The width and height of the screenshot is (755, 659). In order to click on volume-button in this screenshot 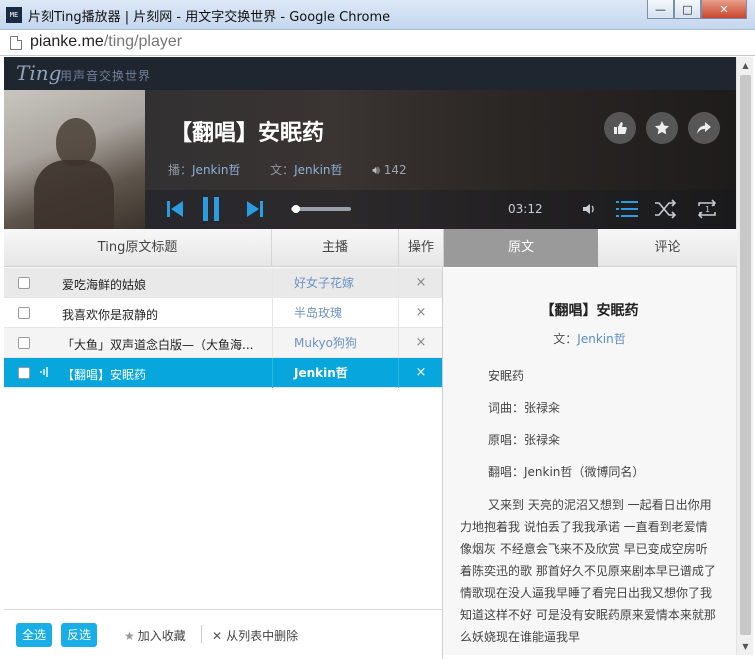, I will do `click(589, 210)`.